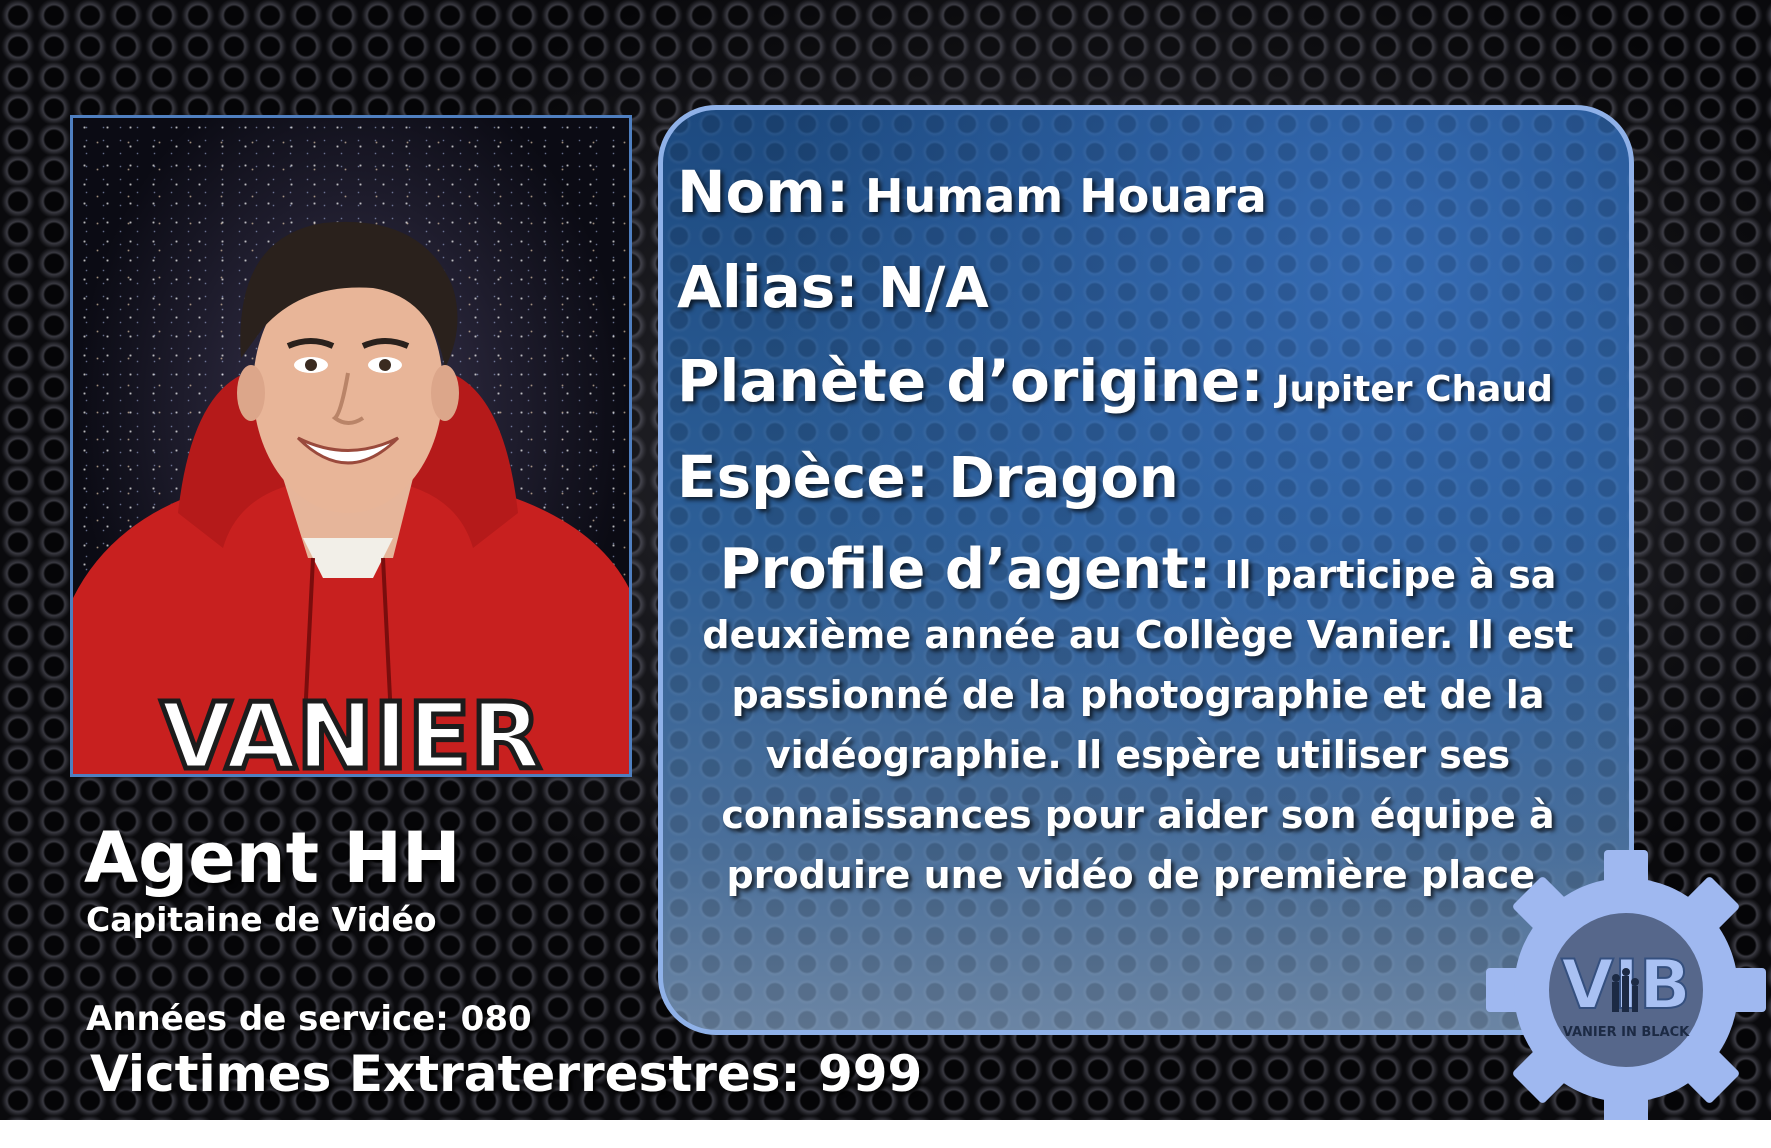 The width and height of the screenshot is (1771, 1148). Describe the element at coordinates (506, 1074) in the screenshot. I see `alien-victims: Victimes Extraterrestres: 999` at that location.